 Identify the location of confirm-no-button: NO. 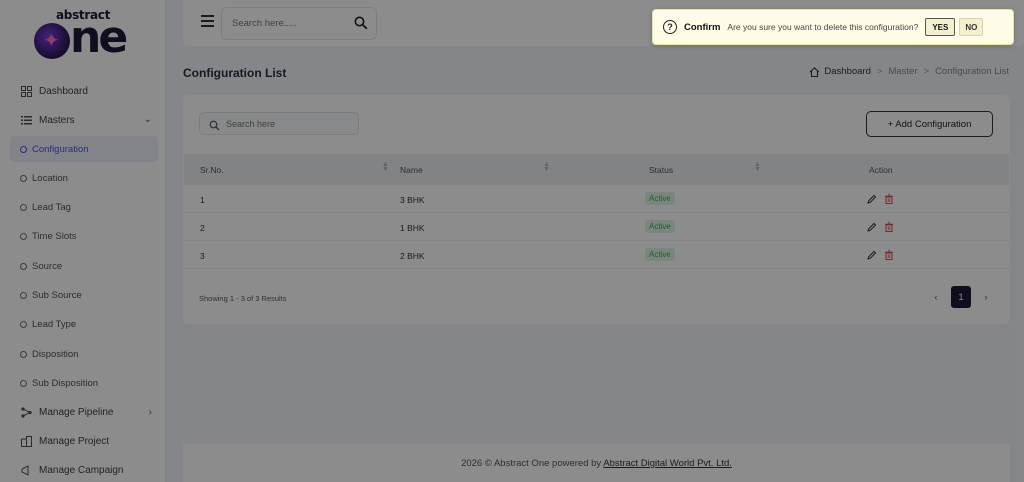
(971, 27).